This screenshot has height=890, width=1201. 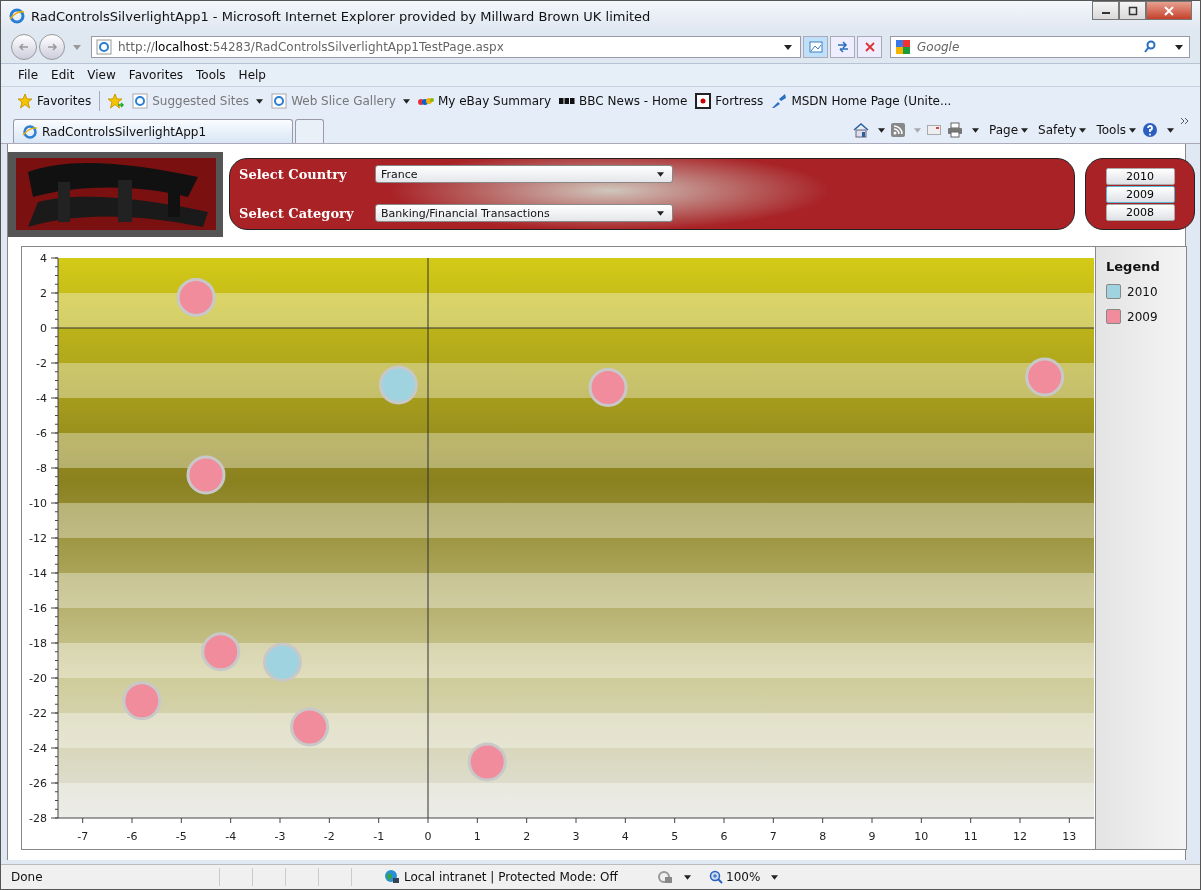 I want to click on menu-item: View, so click(x=101, y=75).